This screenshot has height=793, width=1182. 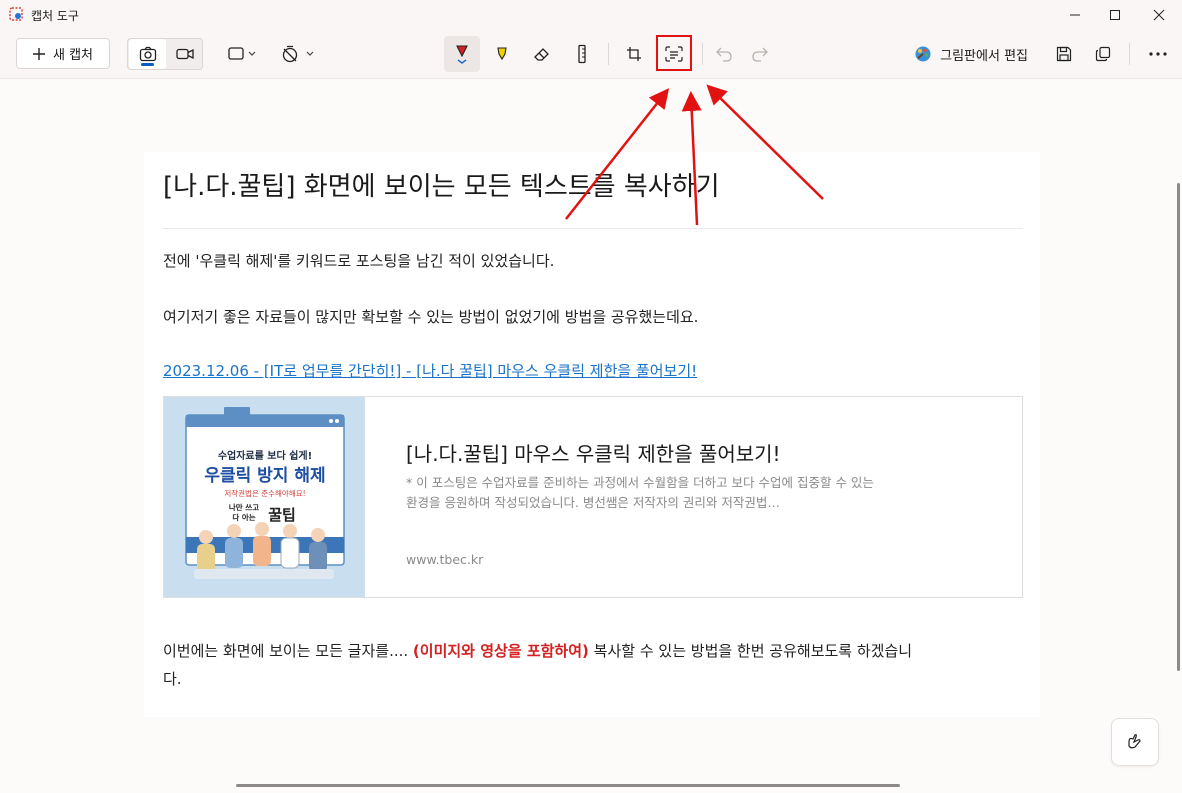 I want to click on touch-writing-icon, so click(x=1134, y=741).